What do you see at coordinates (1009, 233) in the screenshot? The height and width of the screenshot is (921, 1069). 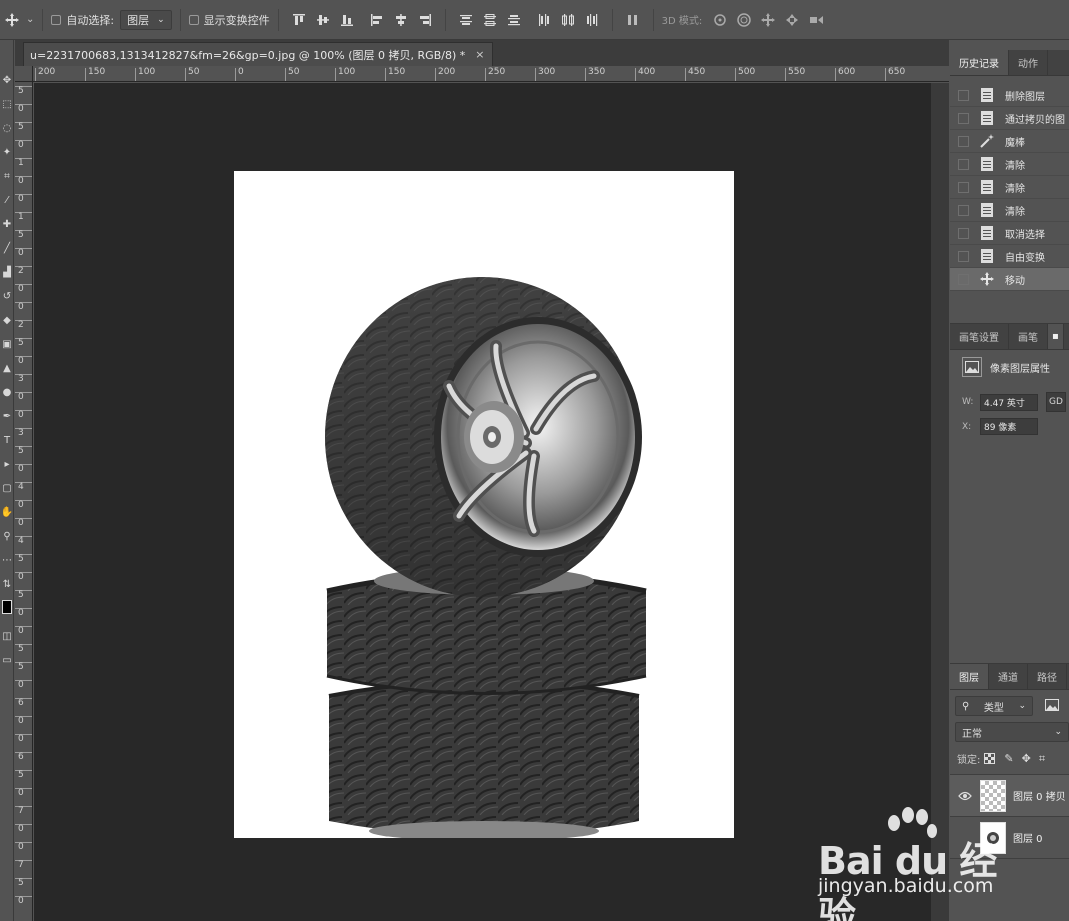 I see `history-item: 取消选择` at bounding box center [1009, 233].